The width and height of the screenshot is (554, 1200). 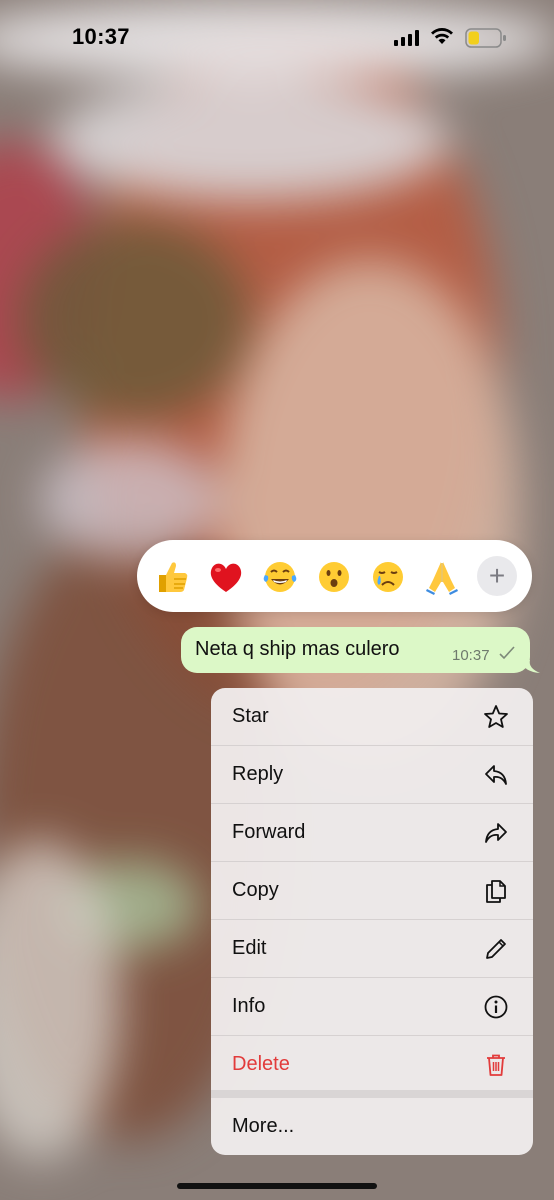 I want to click on copy-icon, so click(x=496, y=891).